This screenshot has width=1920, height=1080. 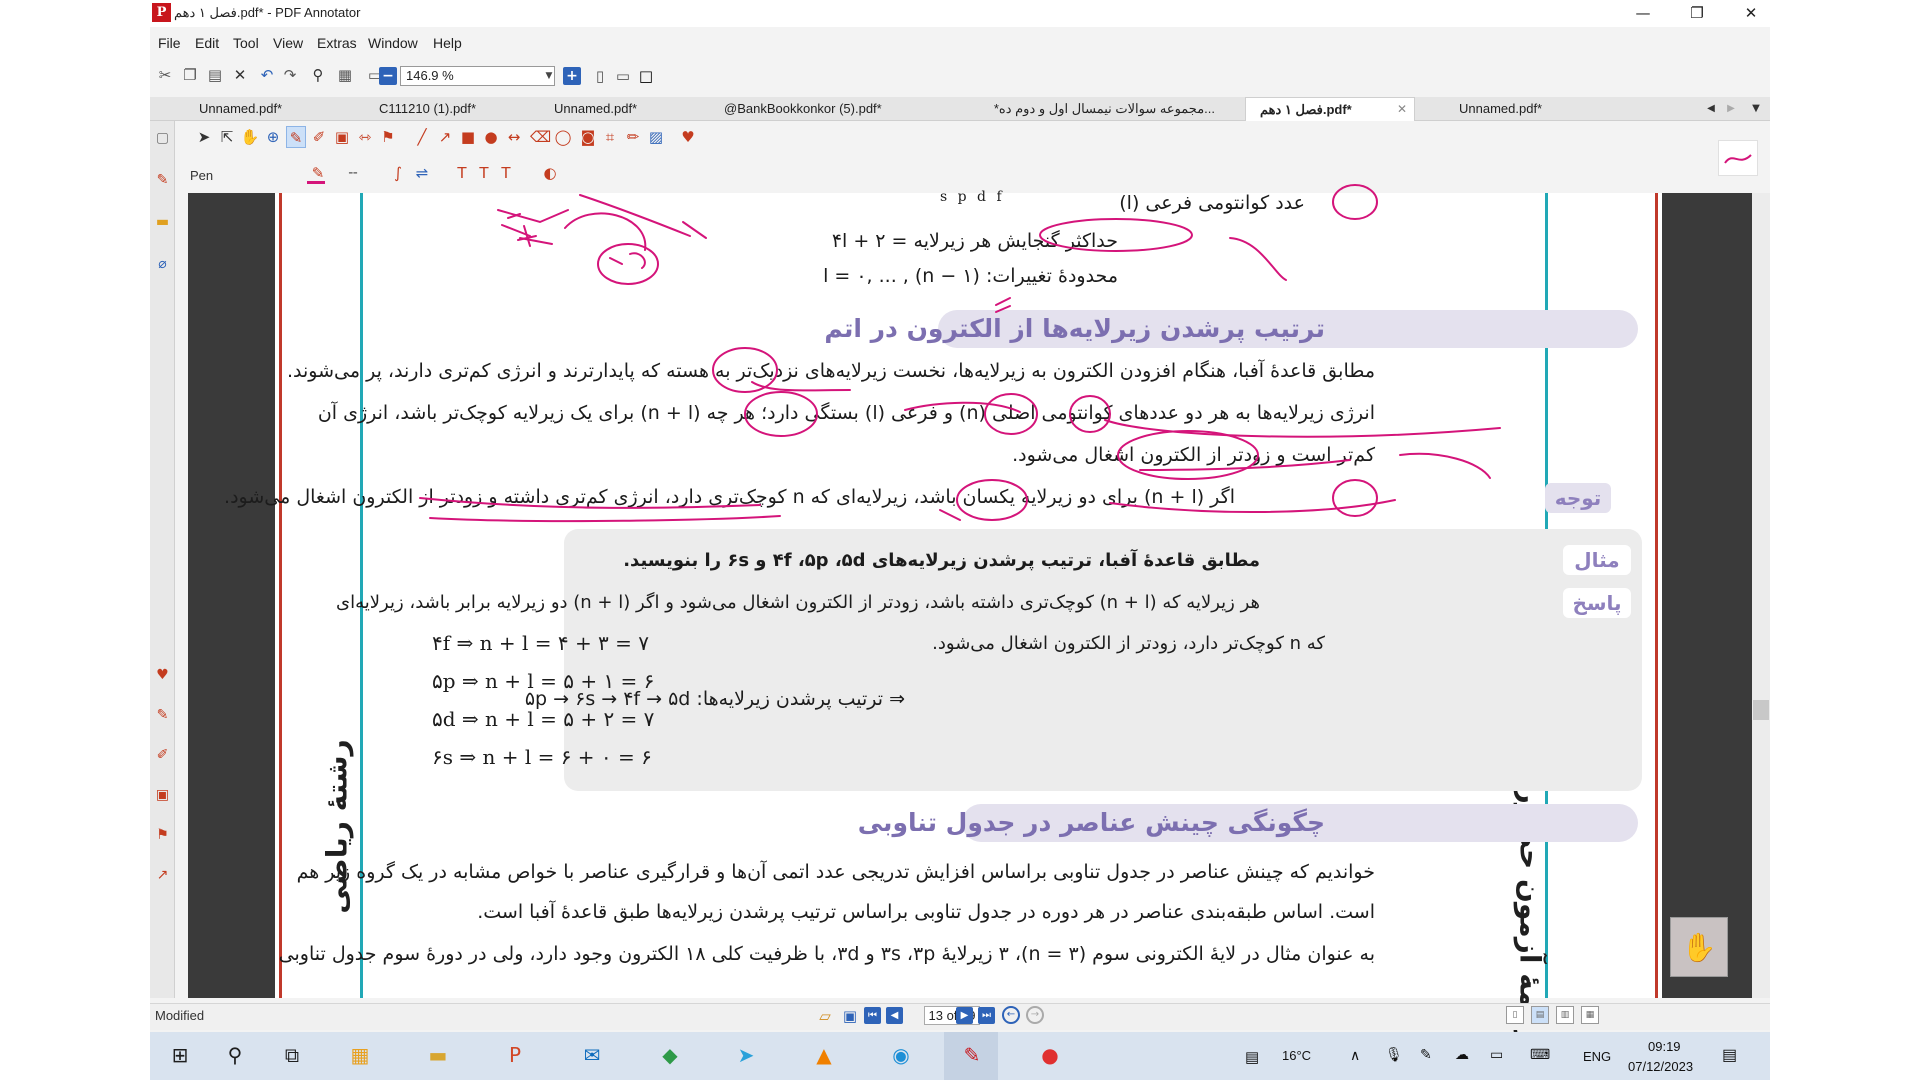 What do you see at coordinates (1402, 109) in the screenshot?
I see `close-tab-icon: ✕` at bounding box center [1402, 109].